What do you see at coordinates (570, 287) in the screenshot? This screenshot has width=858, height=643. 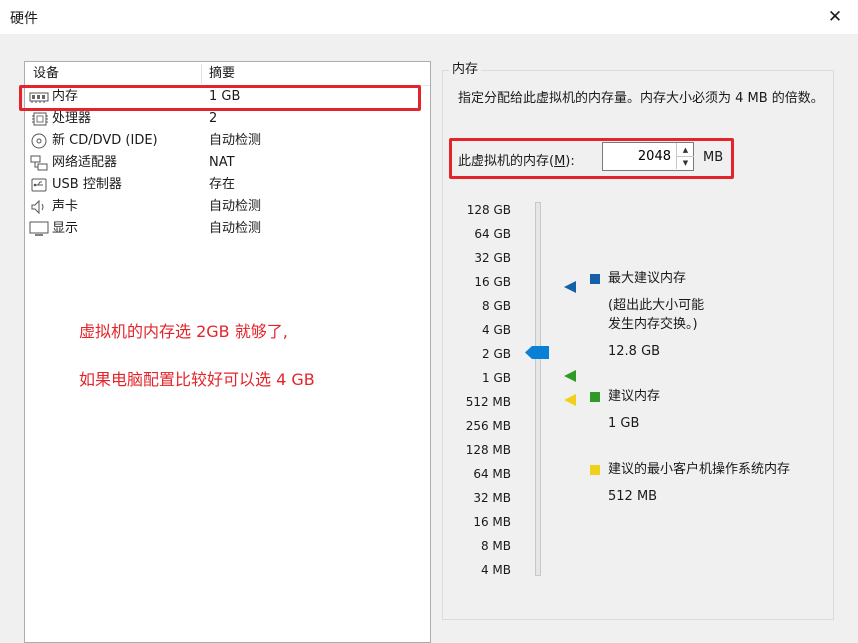 I see `max-recommended-marker-icon` at bounding box center [570, 287].